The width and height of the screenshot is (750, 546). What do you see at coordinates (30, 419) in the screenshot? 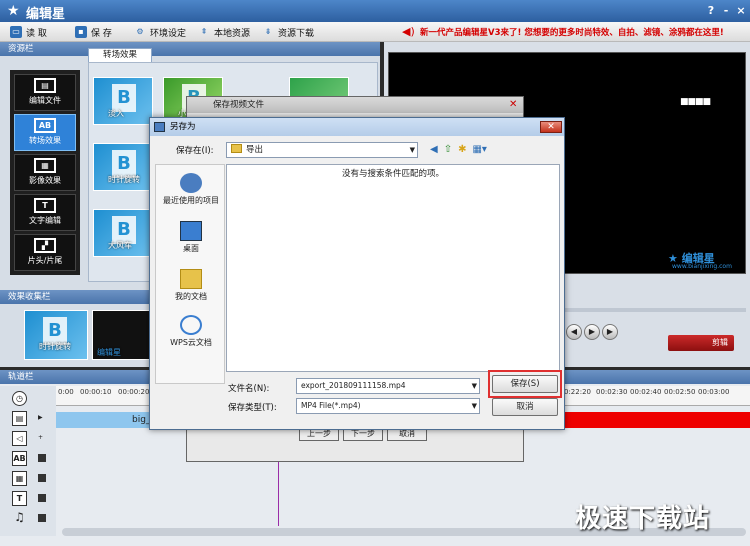
I see `track-row-video: ▤ ▶` at bounding box center [30, 419].